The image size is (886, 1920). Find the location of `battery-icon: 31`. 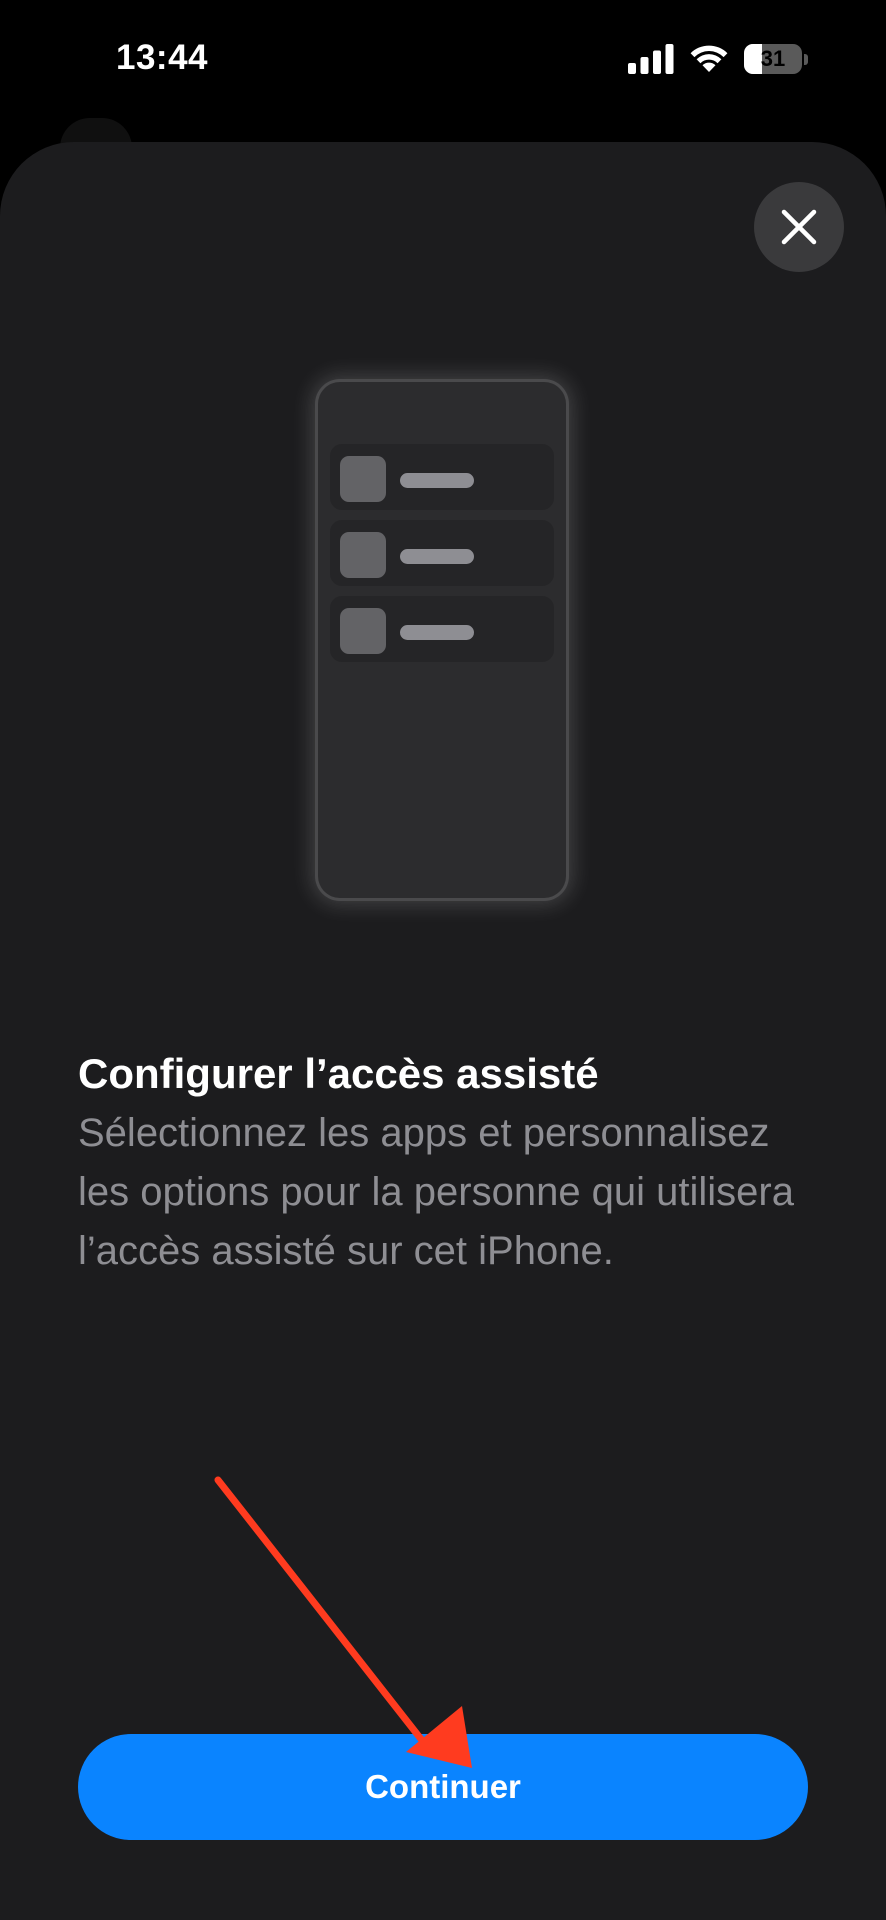

battery-icon: 31 is located at coordinates (776, 59).